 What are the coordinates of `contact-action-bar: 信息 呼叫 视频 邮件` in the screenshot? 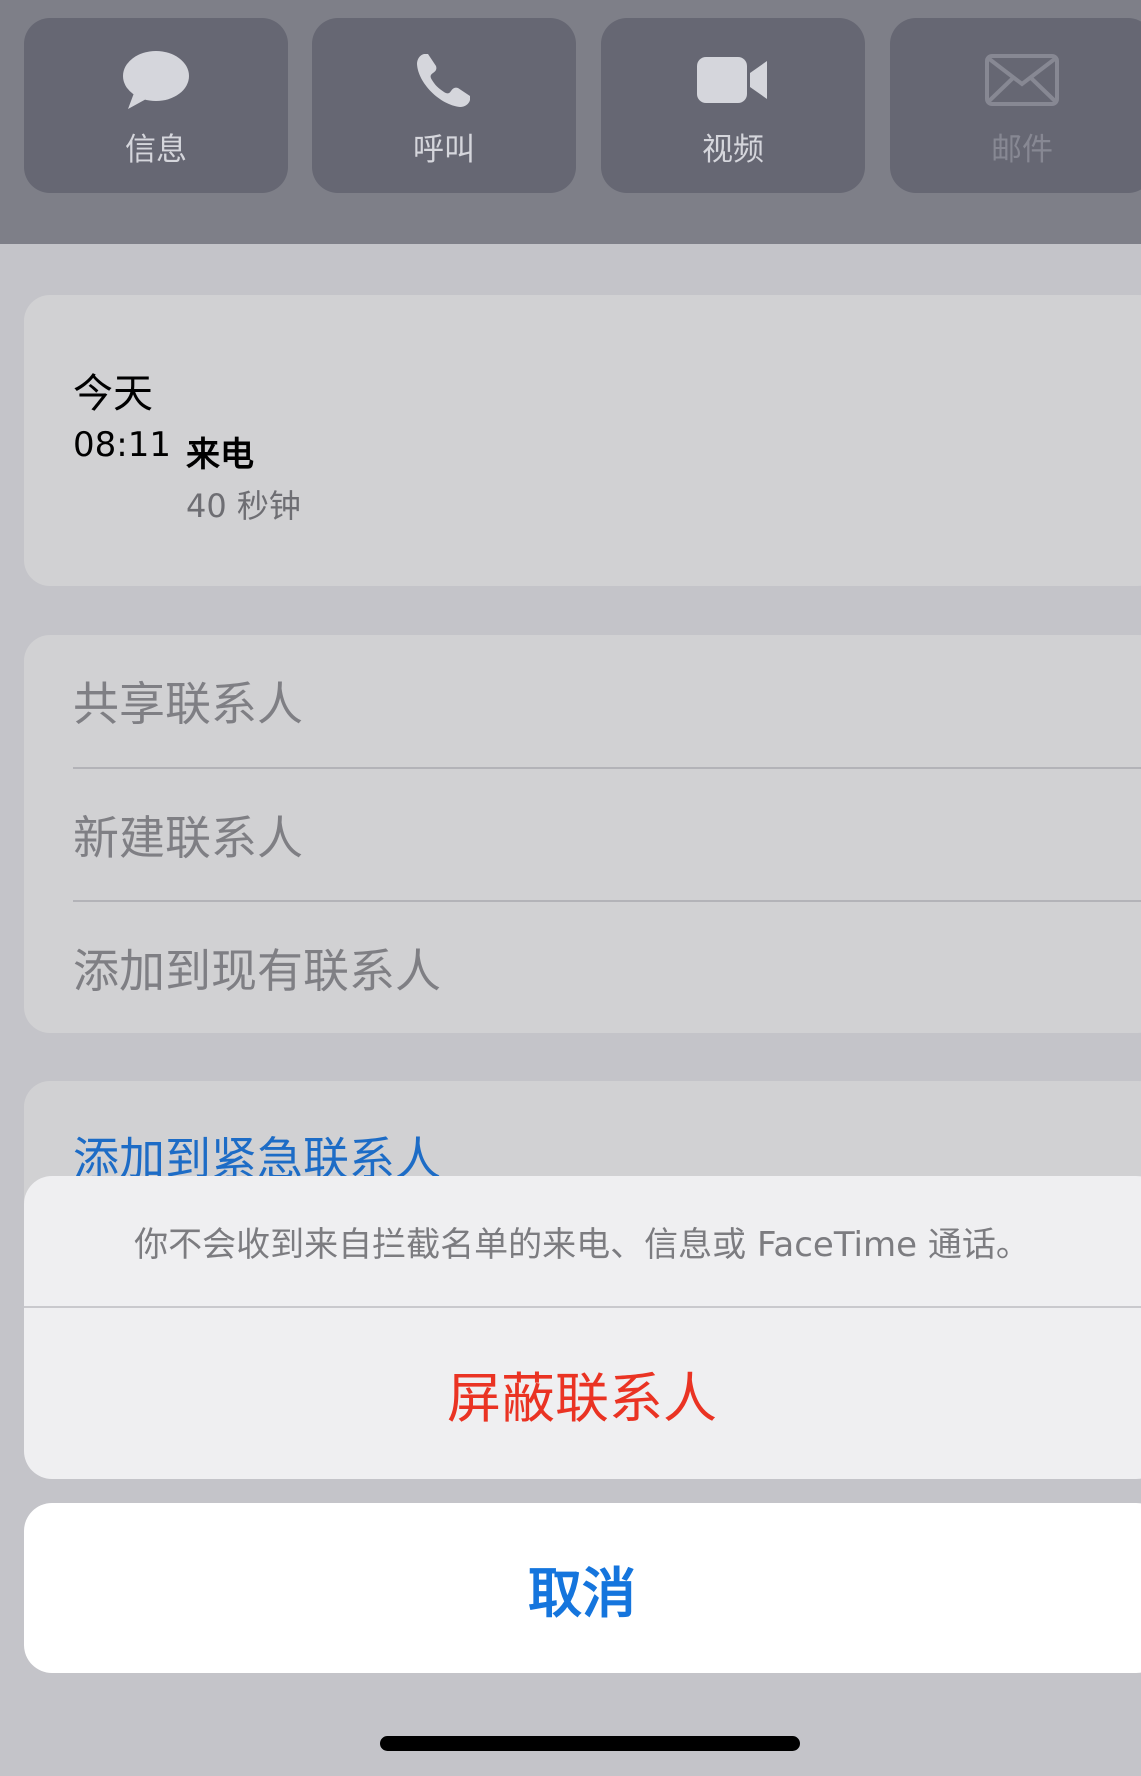 It's located at (570, 122).